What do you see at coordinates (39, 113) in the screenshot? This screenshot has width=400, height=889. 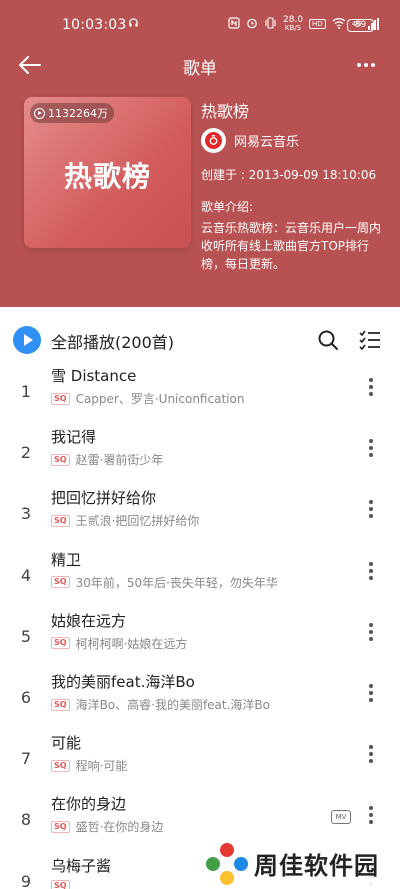 I see `play-icon` at bounding box center [39, 113].